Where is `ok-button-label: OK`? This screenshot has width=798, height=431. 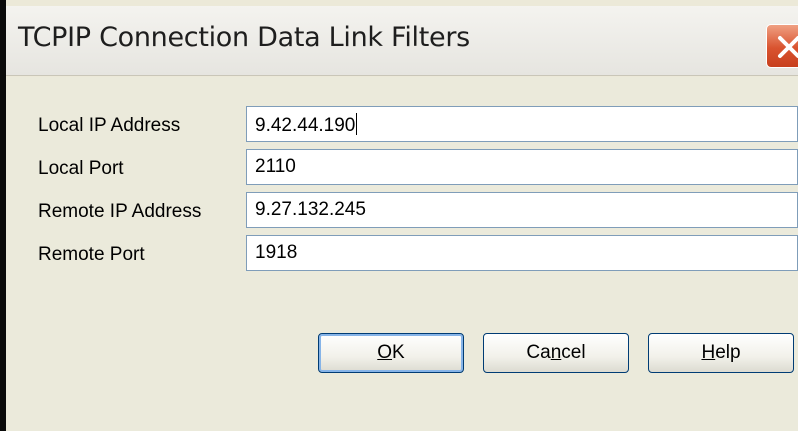 ok-button-label: OK is located at coordinates (391, 352).